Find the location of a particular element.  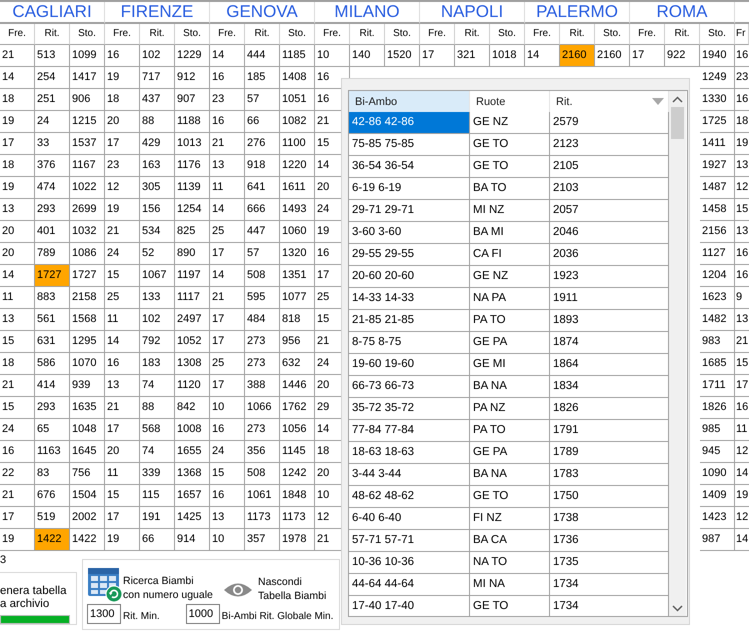

table-cell: 3-44 3-44 is located at coordinates (409, 475).